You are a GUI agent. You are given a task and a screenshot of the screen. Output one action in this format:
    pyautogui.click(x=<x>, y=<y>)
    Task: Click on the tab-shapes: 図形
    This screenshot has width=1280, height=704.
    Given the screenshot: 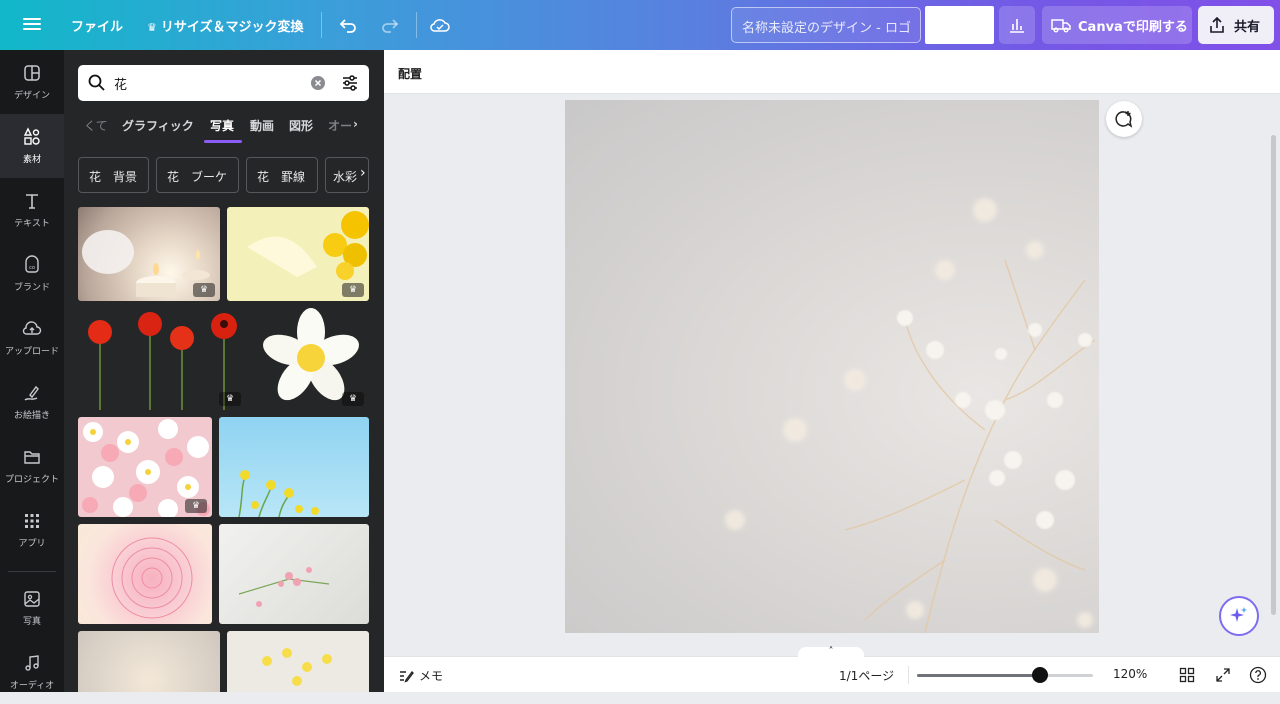 What is the action you would take?
    pyautogui.click(x=301, y=125)
    